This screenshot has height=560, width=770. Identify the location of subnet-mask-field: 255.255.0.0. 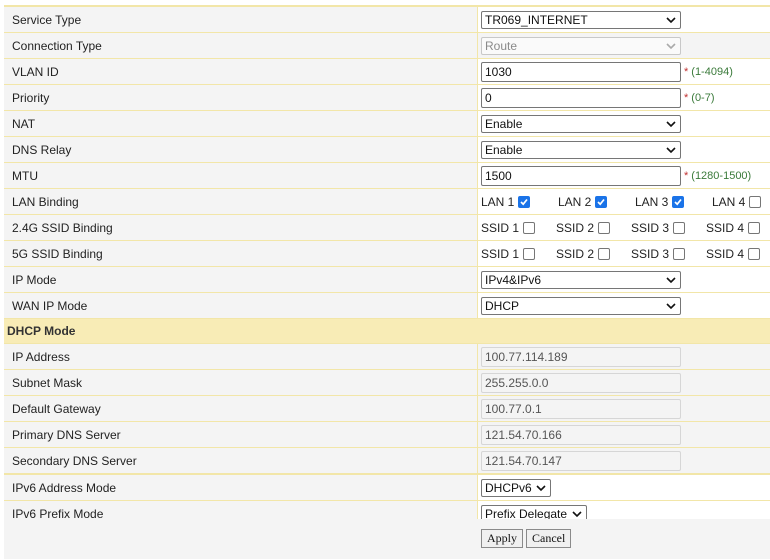
(581, 382).